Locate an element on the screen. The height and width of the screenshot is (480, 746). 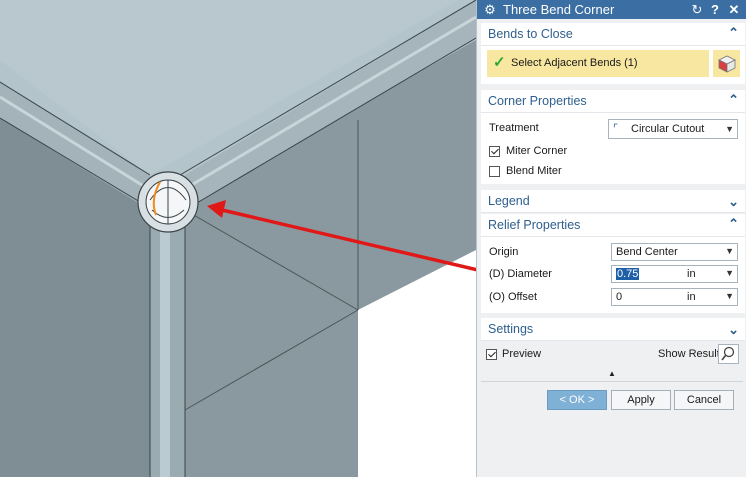
treatment-select: ⌜ Circular Cutout ▼ is located at coordinates (673, 129).